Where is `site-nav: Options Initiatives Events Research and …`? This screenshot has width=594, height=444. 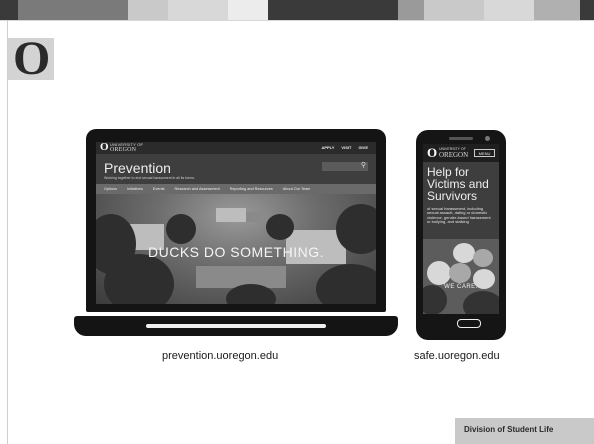
site-nav: Options Initiatives Events Research and … is located at coordinates (236, 189).